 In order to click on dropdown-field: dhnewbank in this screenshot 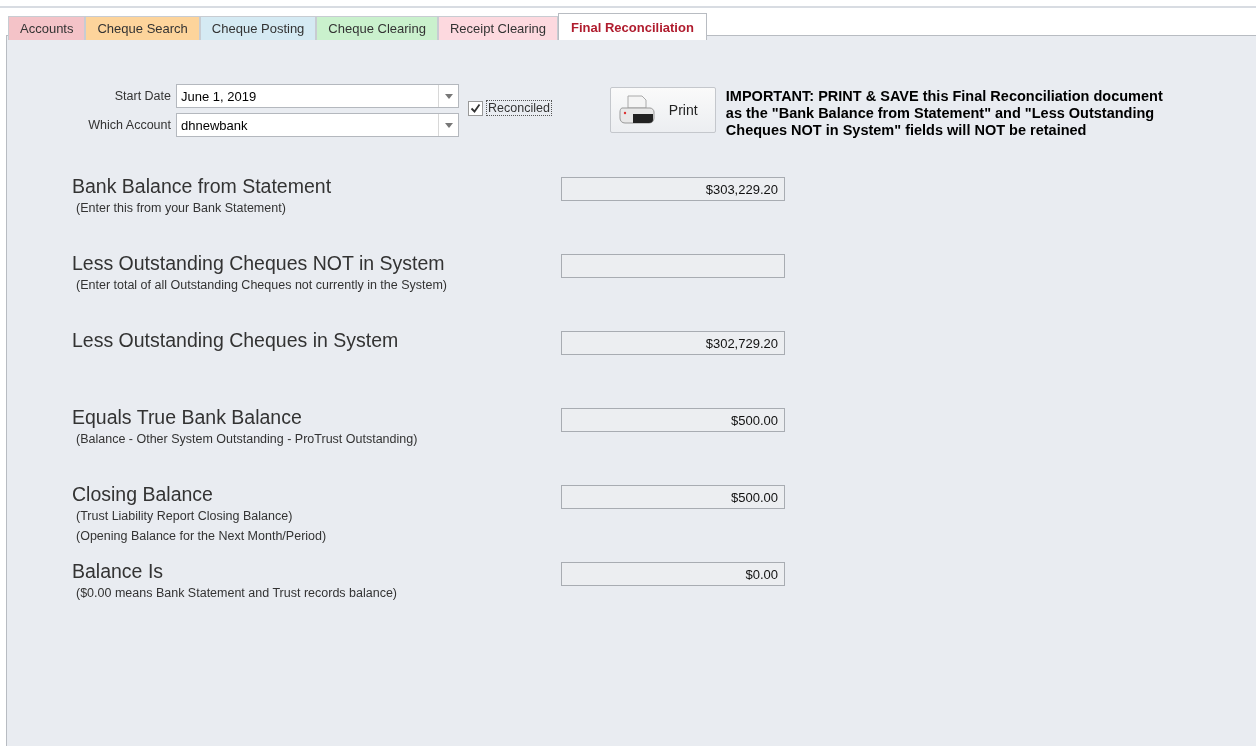, I will do `click(317, 125)`.